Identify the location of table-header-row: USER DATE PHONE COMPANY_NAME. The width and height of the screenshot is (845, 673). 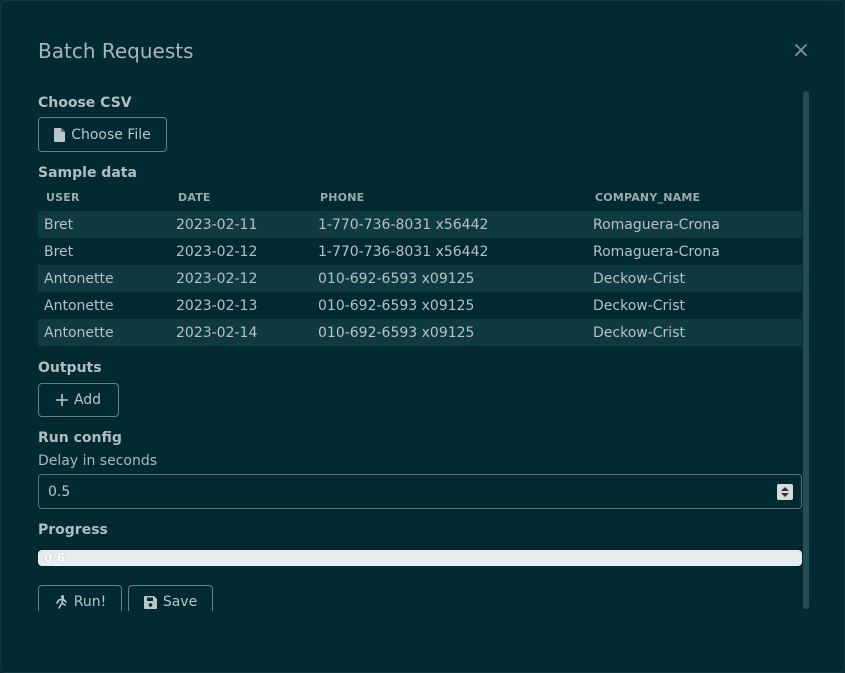
(420, 197).